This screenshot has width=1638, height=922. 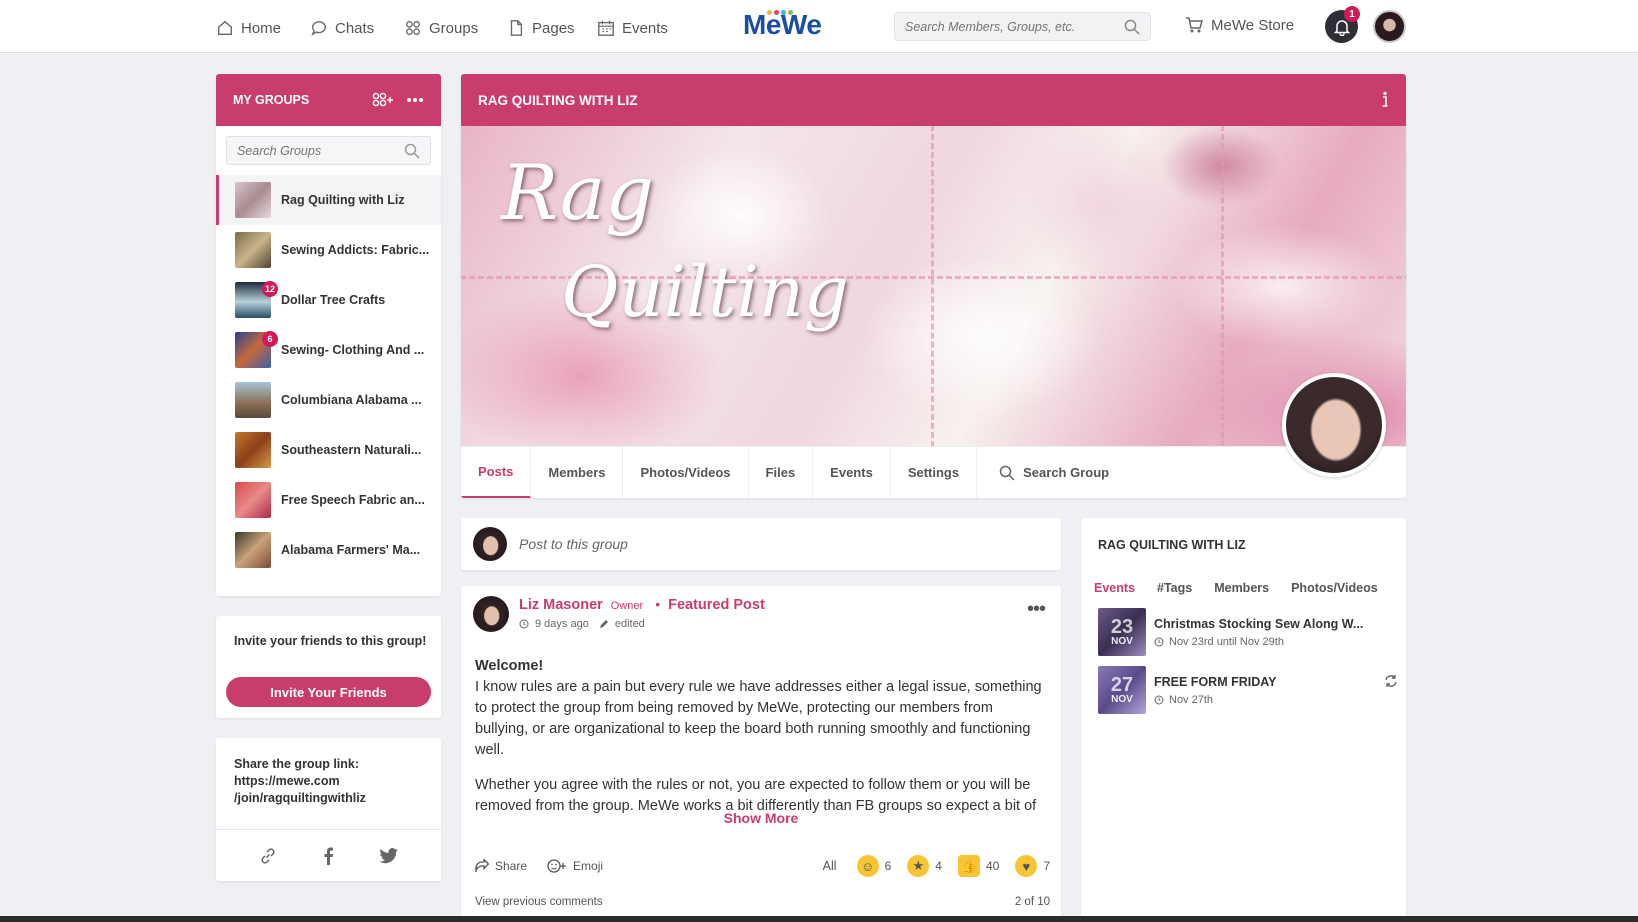 I want to click on post-composer: Post to this group, so click(x=761, y=544).